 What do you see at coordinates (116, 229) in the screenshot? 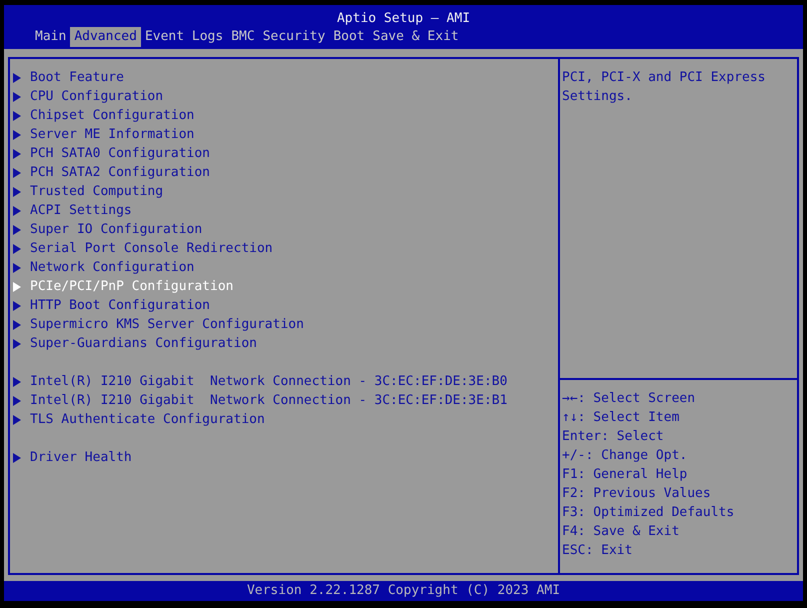
I see `menu-item: Super IO Configuration` at bounding box center [116, 229].